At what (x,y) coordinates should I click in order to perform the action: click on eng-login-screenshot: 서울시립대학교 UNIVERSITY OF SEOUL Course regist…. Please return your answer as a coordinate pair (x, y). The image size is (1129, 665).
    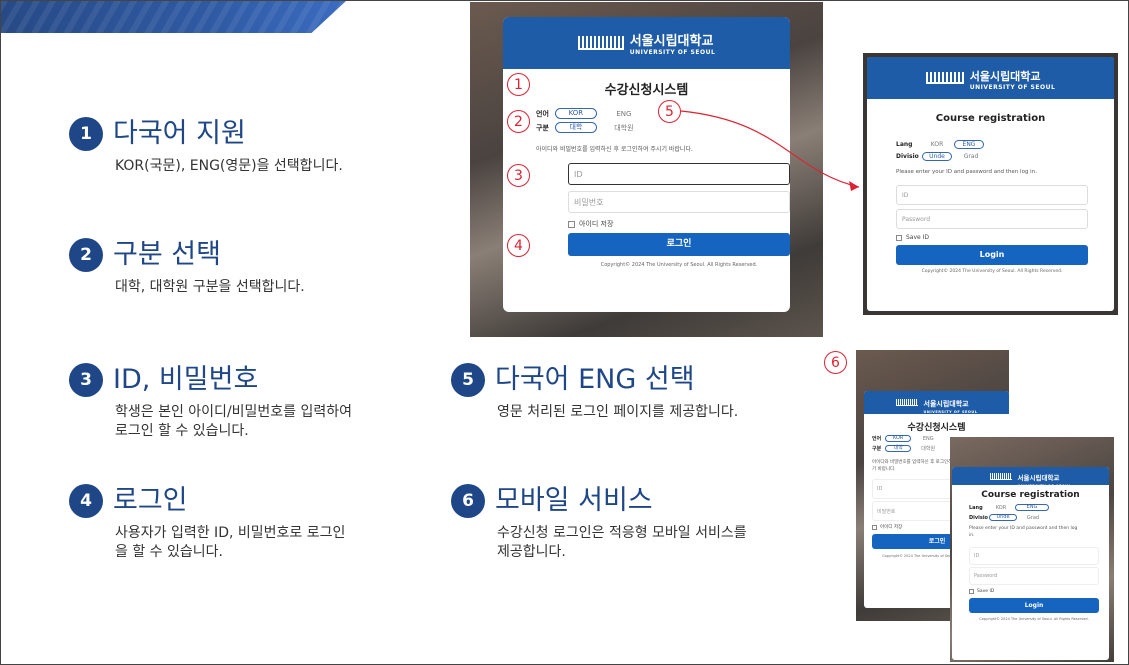
    Looking at the image, I should click on (990, 184).